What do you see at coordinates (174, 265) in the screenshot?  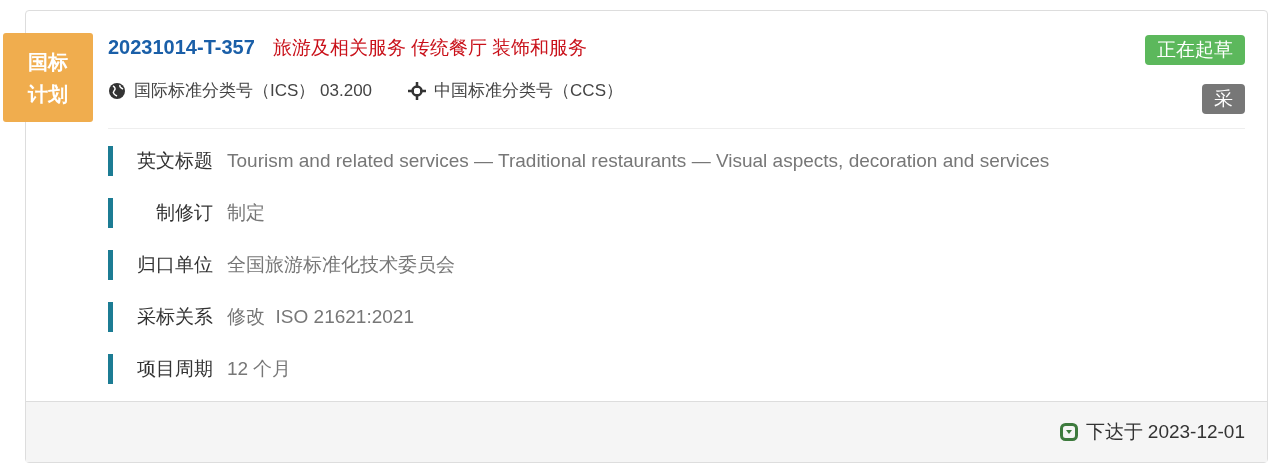 I see `detail-label: 归口单位` at bounding box center [174, 265].